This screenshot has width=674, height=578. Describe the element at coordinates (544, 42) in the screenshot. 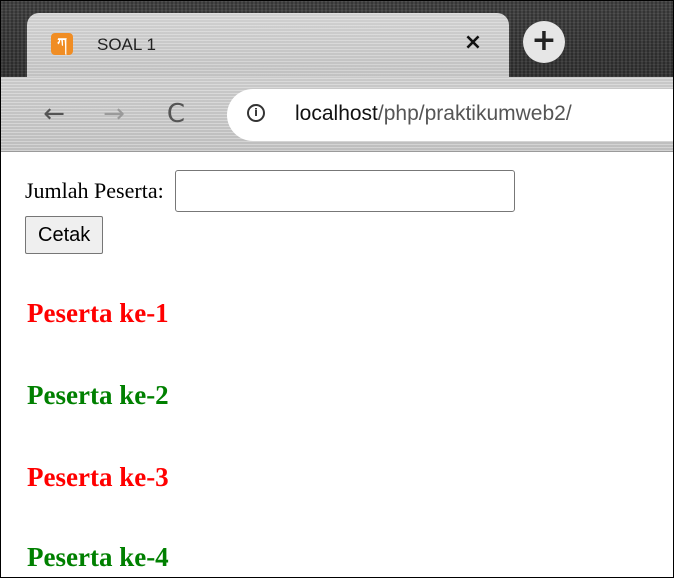

I see `new-tab-button: +` at that location.